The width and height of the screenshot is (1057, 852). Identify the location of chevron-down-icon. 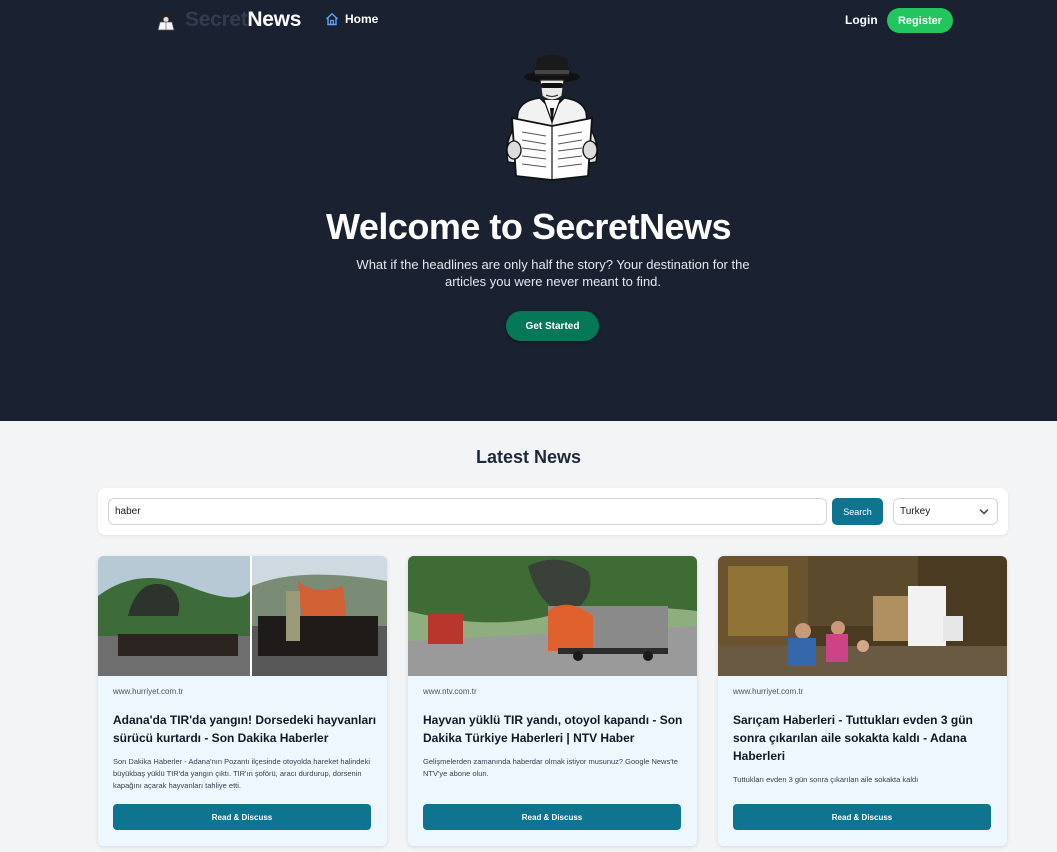
(984, 512).